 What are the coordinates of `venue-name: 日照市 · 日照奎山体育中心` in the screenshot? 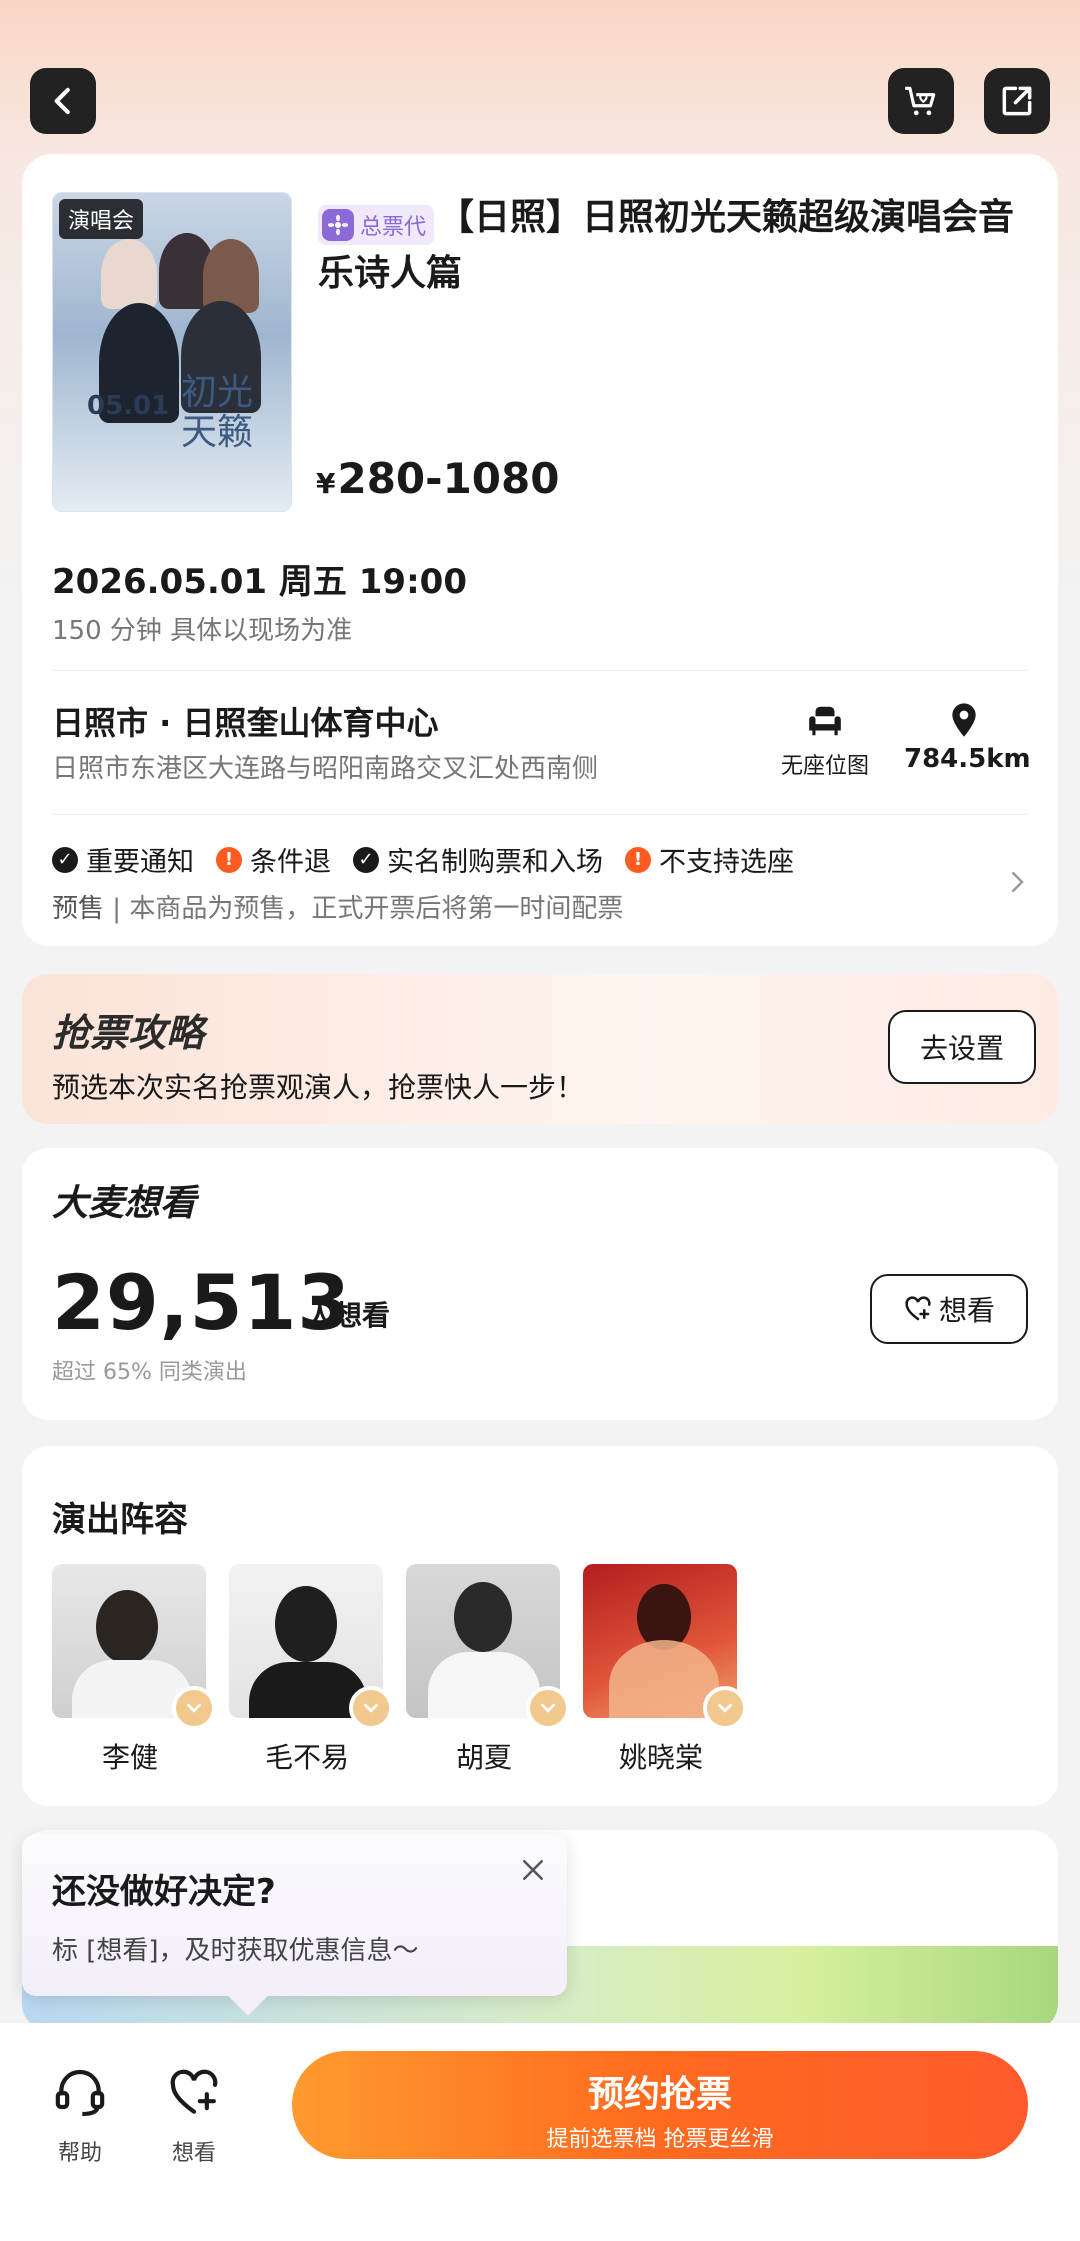 It's located at (245, 721).